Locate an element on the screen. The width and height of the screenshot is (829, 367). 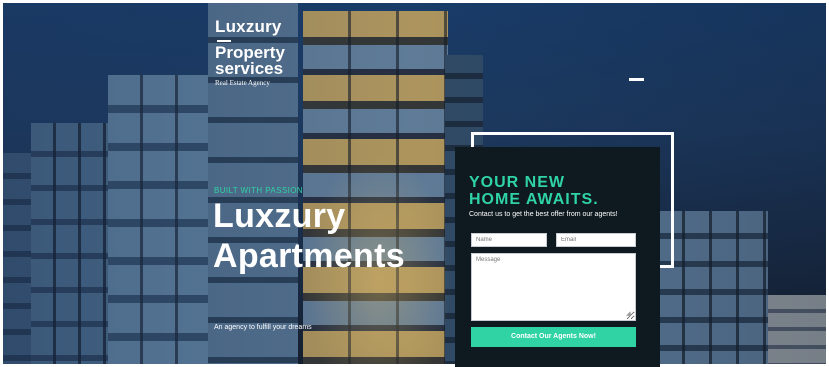
logo-top-text: Luxzury is located at coordinates (248, 26).